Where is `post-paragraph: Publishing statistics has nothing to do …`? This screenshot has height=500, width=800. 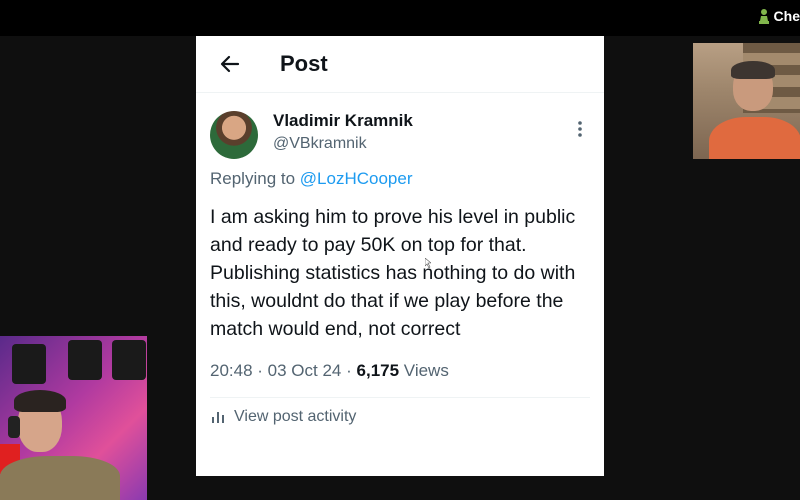 post-paragraph: Publishing statistics has nothing to do … is located at coordinates (393, 301).